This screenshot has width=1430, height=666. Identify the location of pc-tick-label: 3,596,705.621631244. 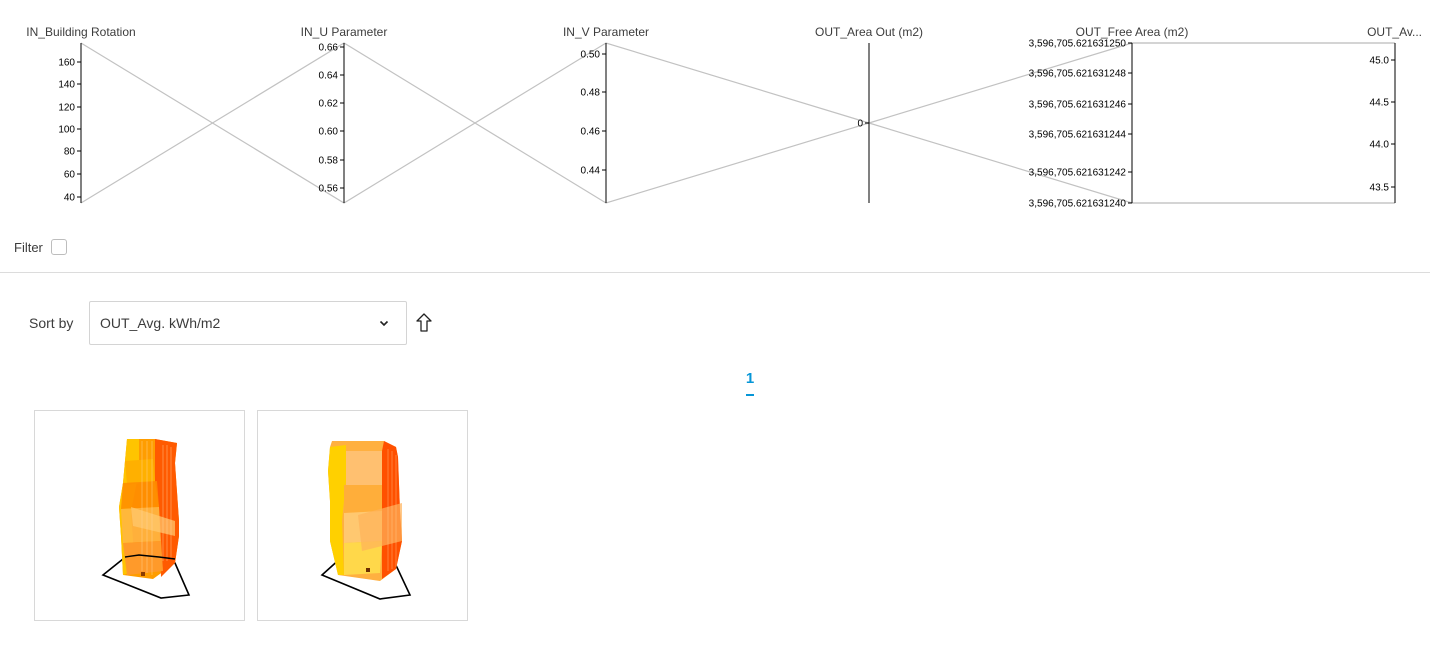
(1078, 135).